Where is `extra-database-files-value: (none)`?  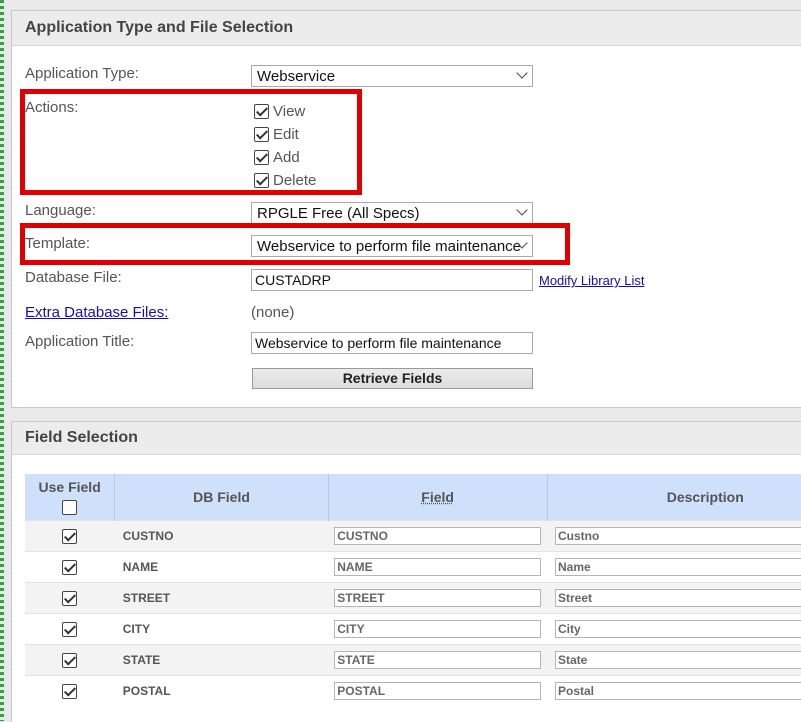 extra-database-files-value: (none) is located at coordinates (273, 312).